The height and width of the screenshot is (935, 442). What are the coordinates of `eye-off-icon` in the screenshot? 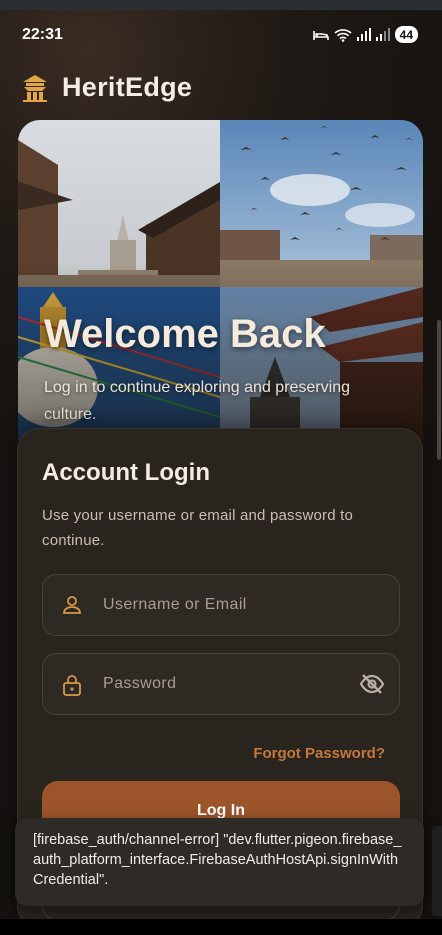 It's located at (372, 684).